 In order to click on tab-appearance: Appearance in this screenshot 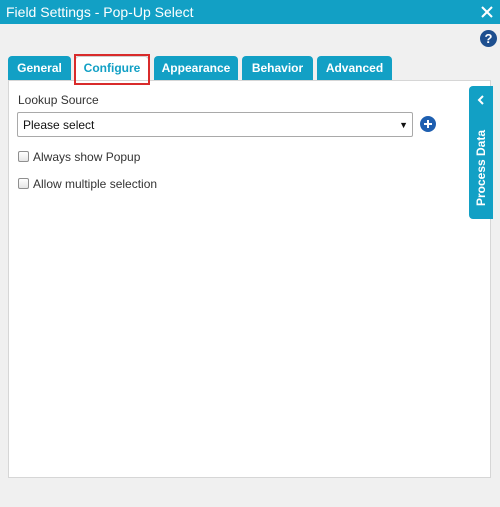, I will do `click(196, 68)`.